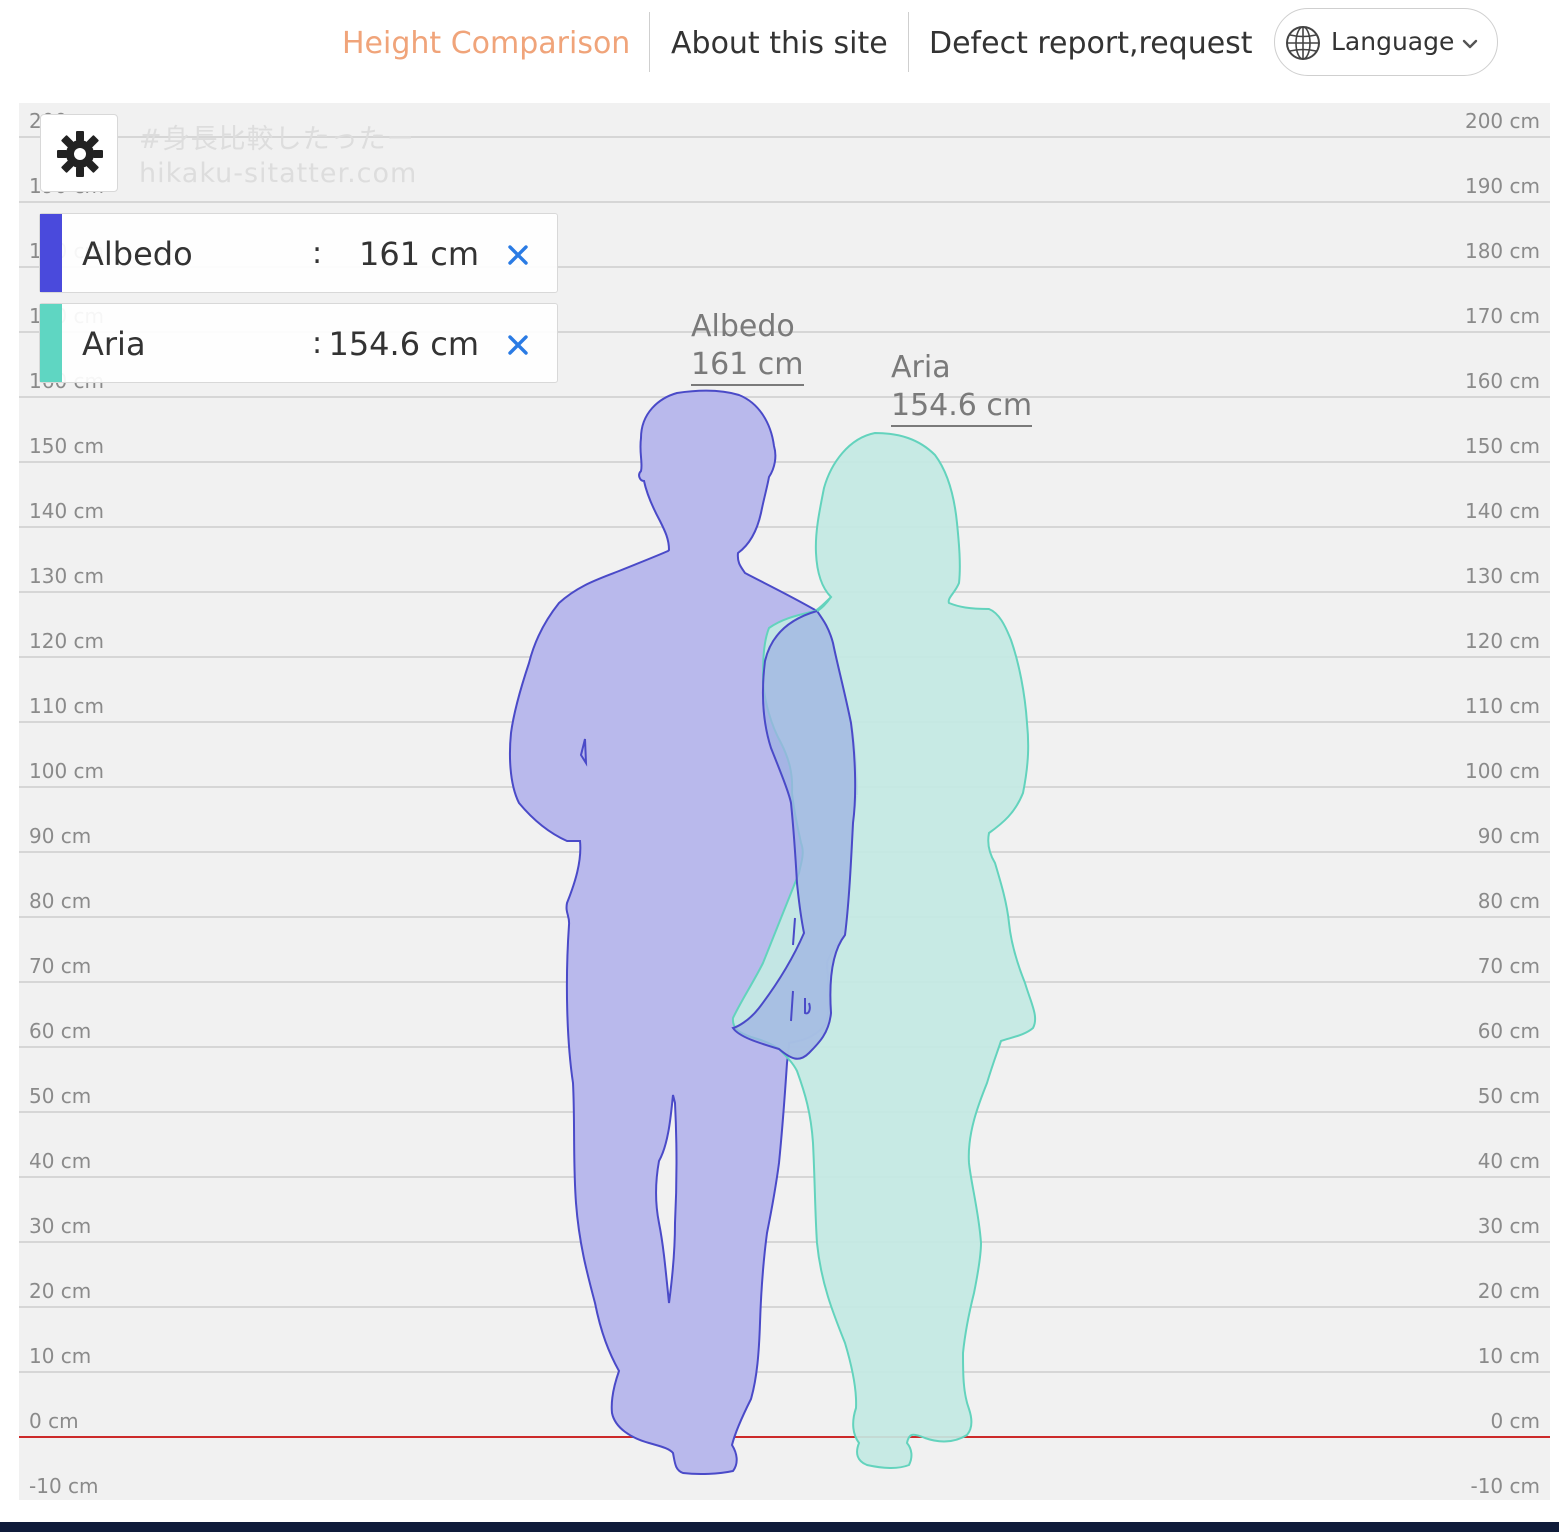 The height and width of the screenshot is (1532, 1559). Describe the element at coordinates (1303, 43) in the screenshot. I see `globe-icon` at that location.